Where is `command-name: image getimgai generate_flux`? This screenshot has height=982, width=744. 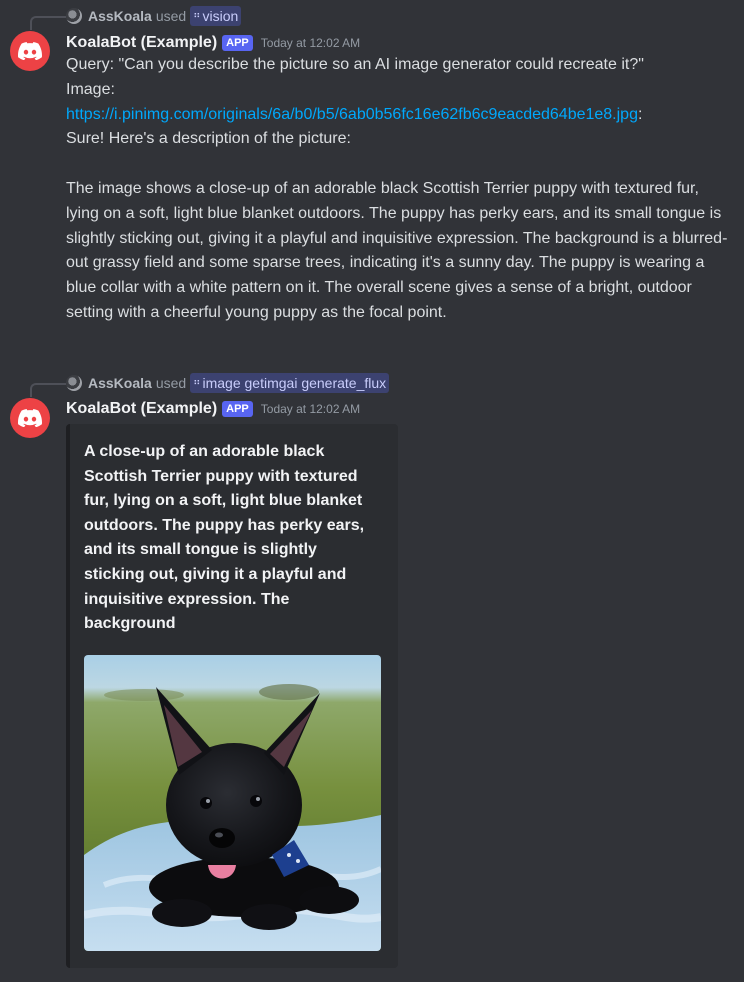
command-name: image getimgai generate_flux is located at coordinates (294, 383).